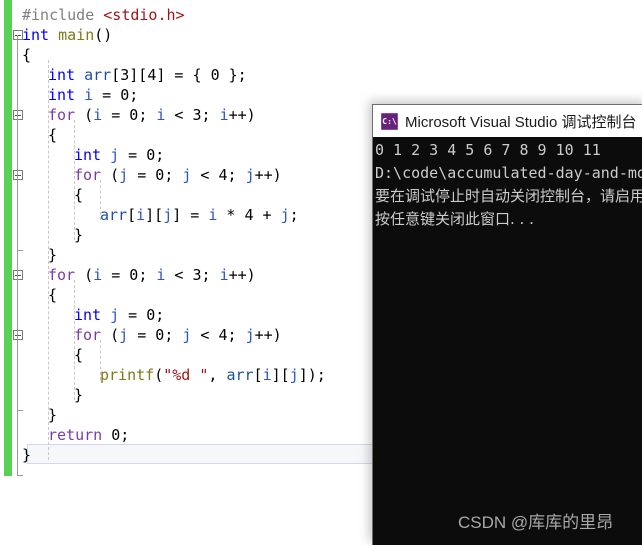 The width and height of the screenshot is (642, 545). I want to click on console-output-line: D:\code\accumulated-day-and-month\2022., so click(508, 173).